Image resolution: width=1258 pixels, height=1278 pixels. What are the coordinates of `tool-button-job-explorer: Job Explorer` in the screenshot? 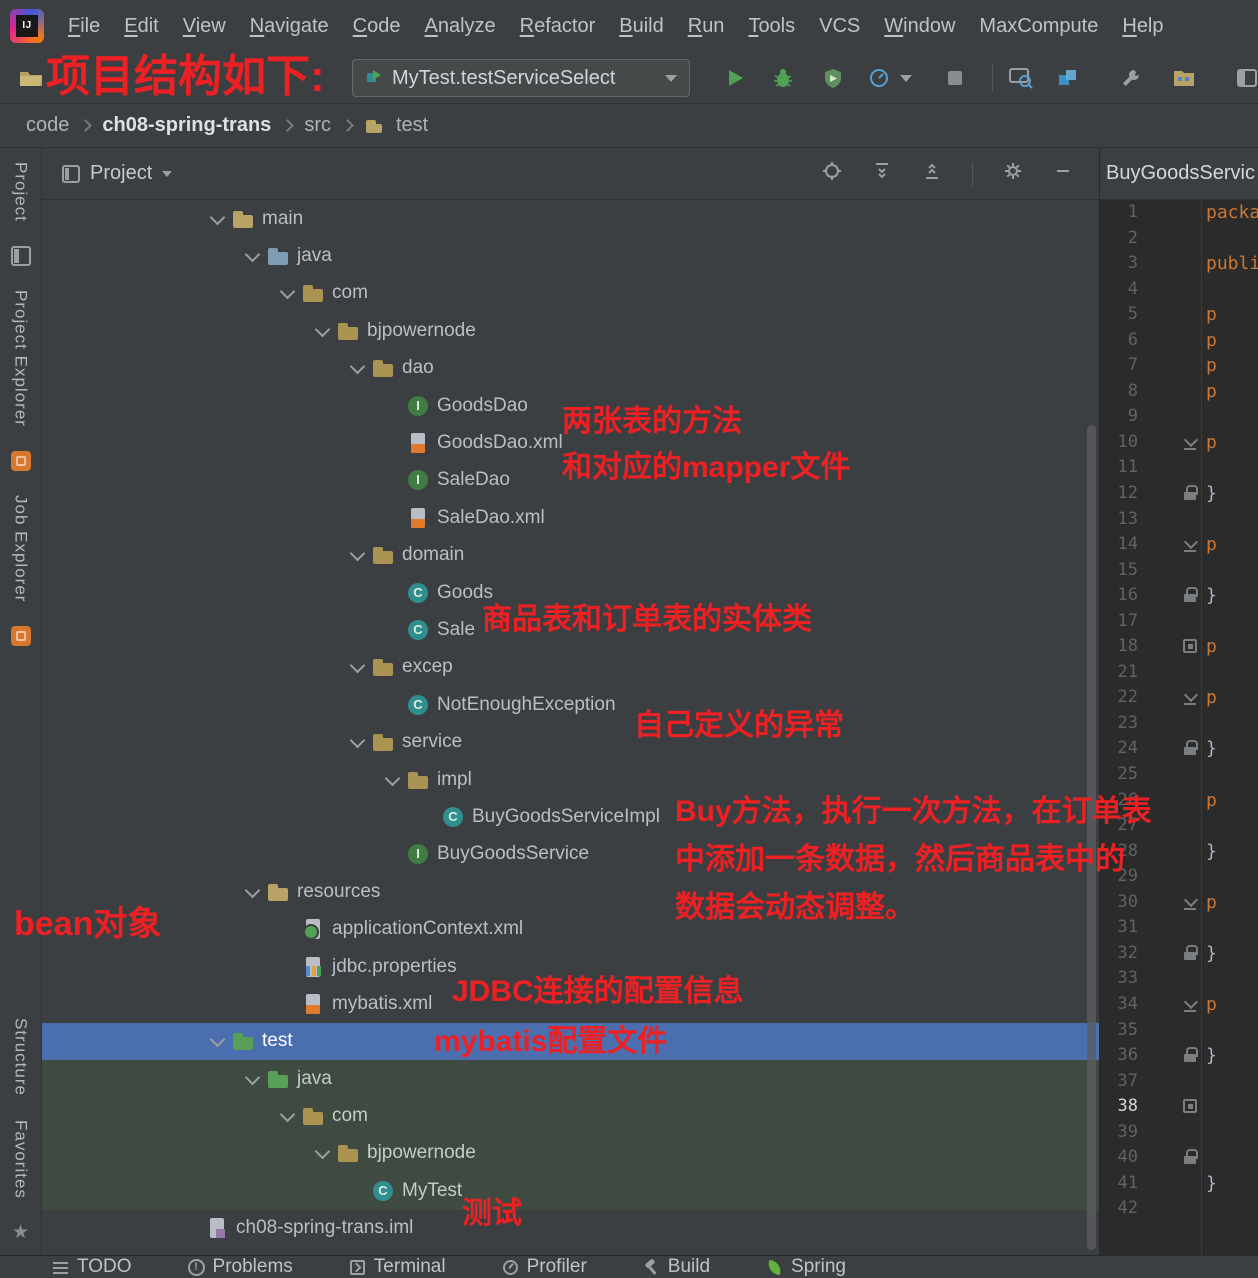 It's located at (21, 548).